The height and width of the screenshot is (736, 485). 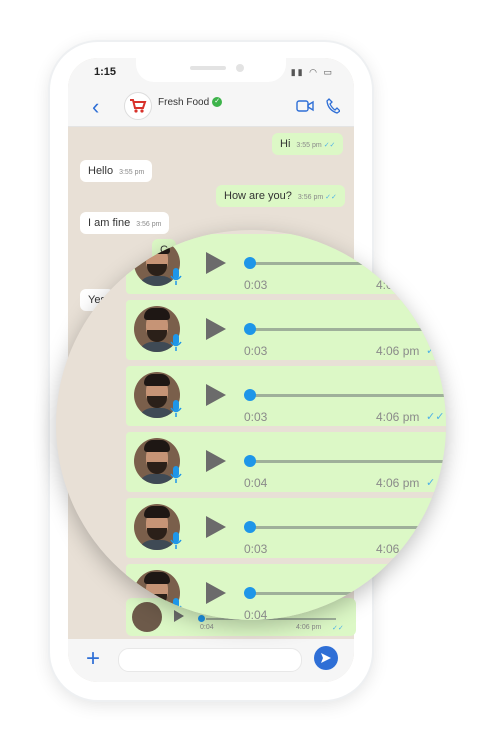 I want to click on status-bar: 1:15 ▮▮ ◠ ▭, so click(x=211, y=73).